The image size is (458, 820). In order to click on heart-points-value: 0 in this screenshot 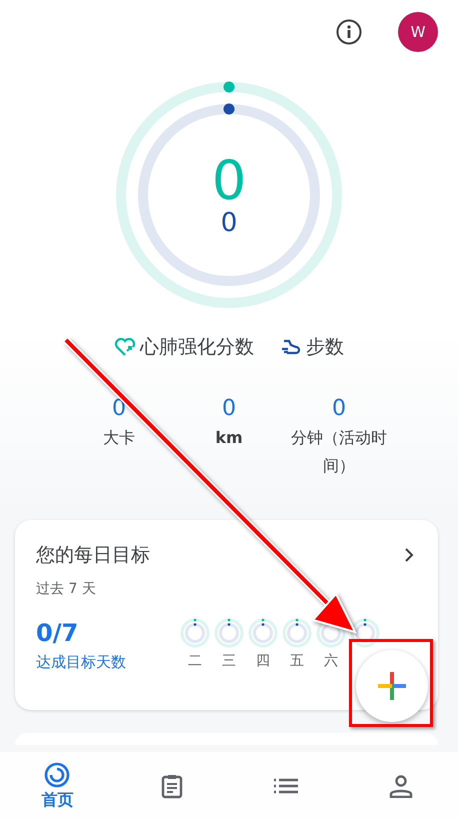, I will do `click(229, 181)`.